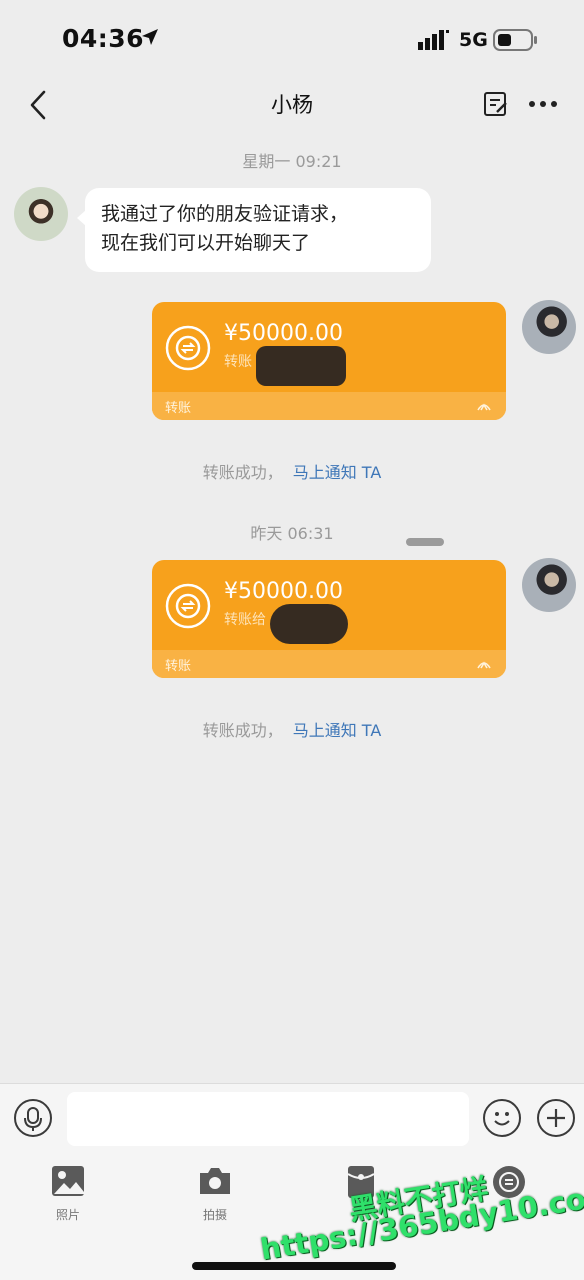 This screenshot has height=1280, width=584. I want to click on status-time: 04:36, so click(103, 38).